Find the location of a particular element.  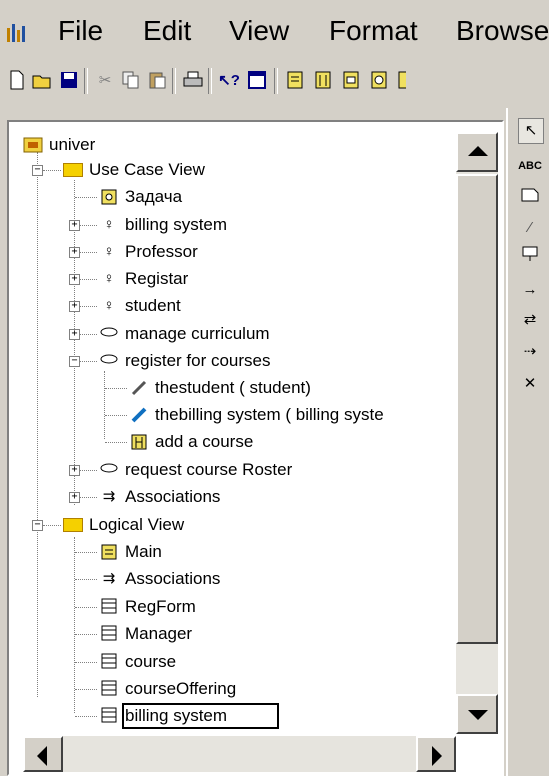

tree-node-actor: ♀ student is located at coordinates (269, 306).